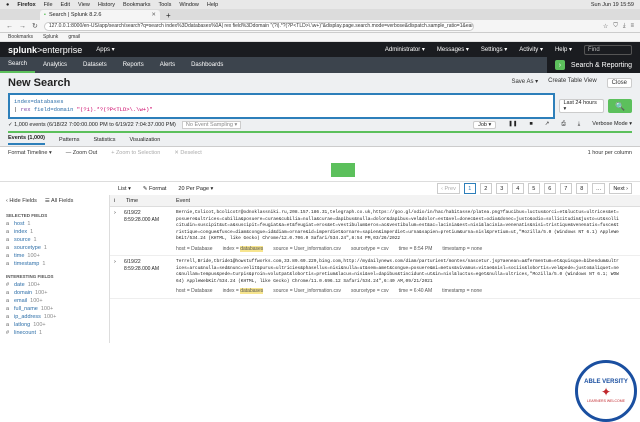 The width and height of the screenshot is (640, 422). I want to click on pause-icon: ❚❚, so click(512, 125).